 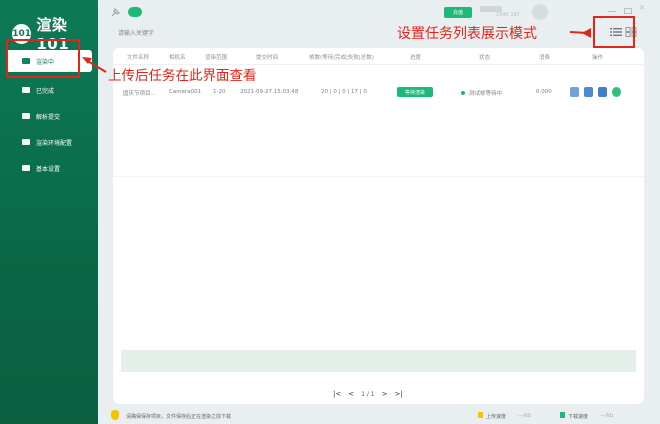 I want to click on annotation-arrows, so click(x=336, y=50).